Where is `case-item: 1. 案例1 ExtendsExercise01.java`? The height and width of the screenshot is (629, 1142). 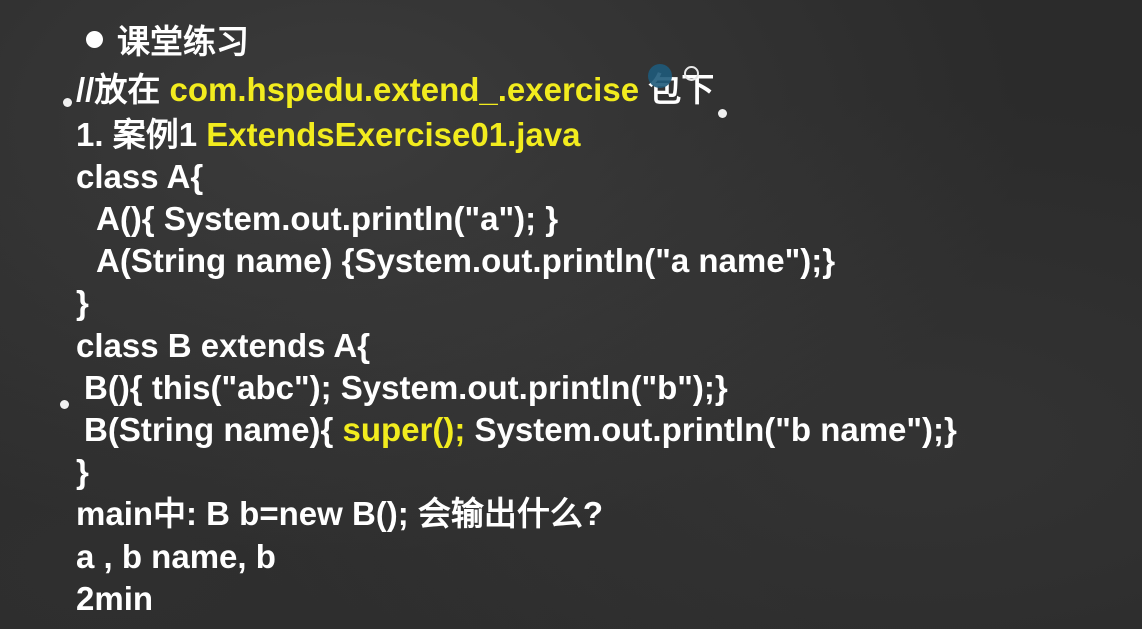
case-item: 1. 案例1 ExtendsExercise01.java is located at coordinates (328, 135).